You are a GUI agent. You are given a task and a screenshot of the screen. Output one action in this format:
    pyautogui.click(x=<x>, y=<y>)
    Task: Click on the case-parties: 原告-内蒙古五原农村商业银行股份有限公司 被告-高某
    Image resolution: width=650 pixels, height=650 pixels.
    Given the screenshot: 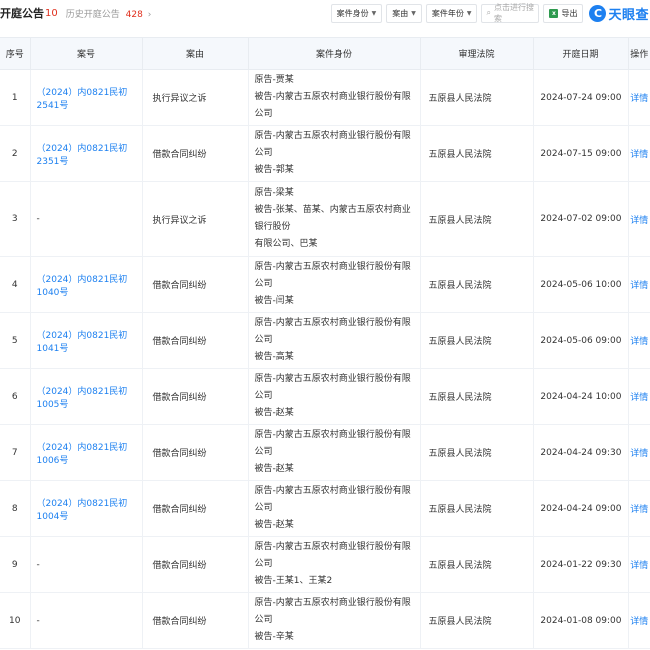 What is the action you would take?
    pyautogui.click(x=334, y=340)
    